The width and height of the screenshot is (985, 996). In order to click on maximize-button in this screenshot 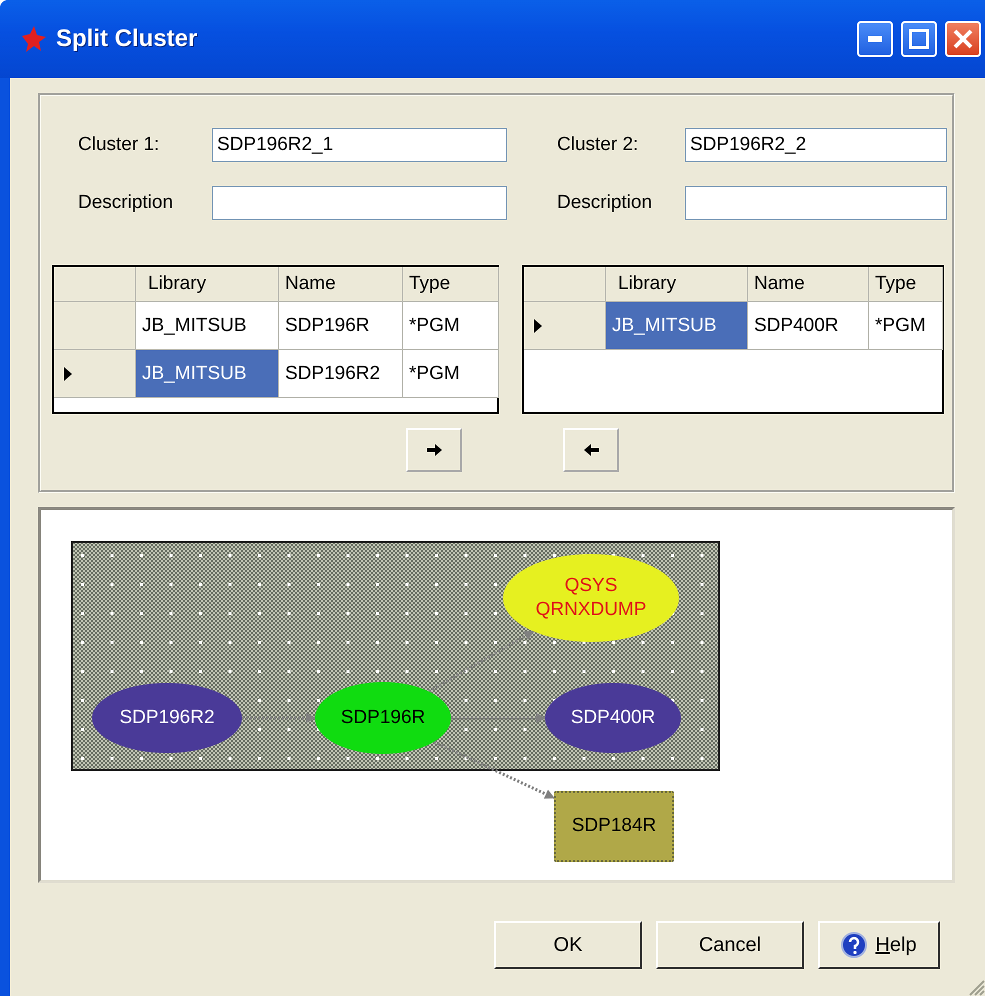, I will do `click(919, 39)`.